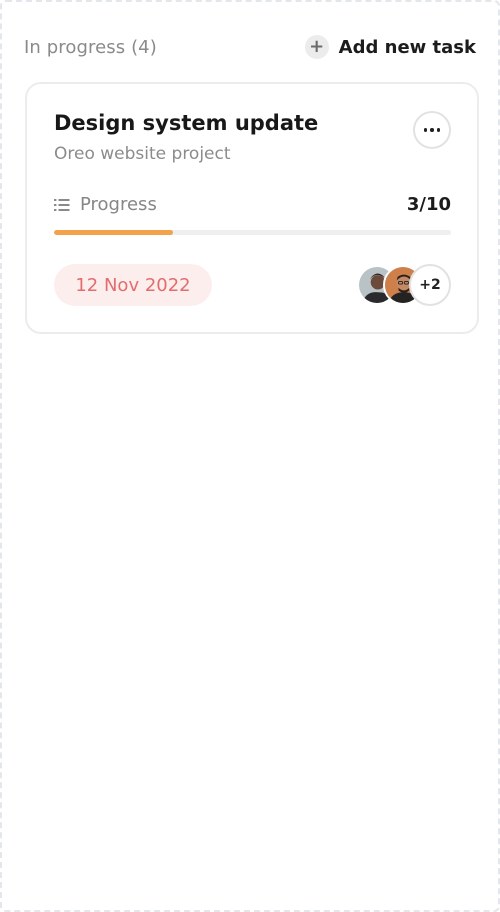 This screenshot has height=912, width=500. I want to click on task-title: Design system update, so click(186, 123).